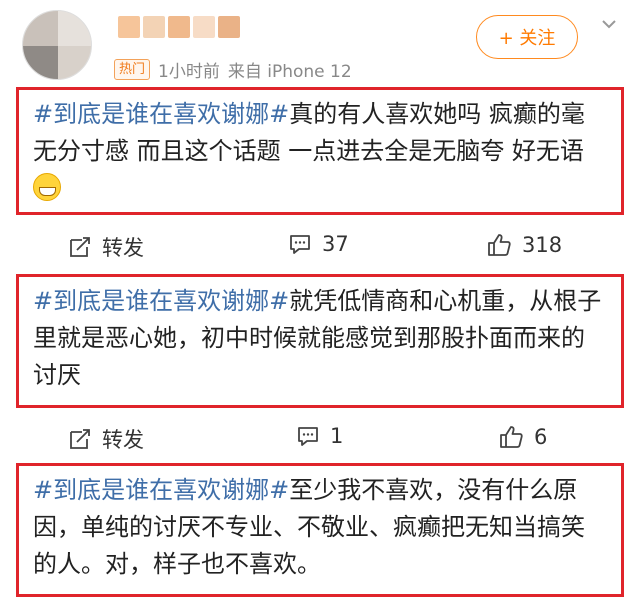 The width and height of the screenshot is (640, 601). I want to click on comment-button: 1, so click(319, 436).